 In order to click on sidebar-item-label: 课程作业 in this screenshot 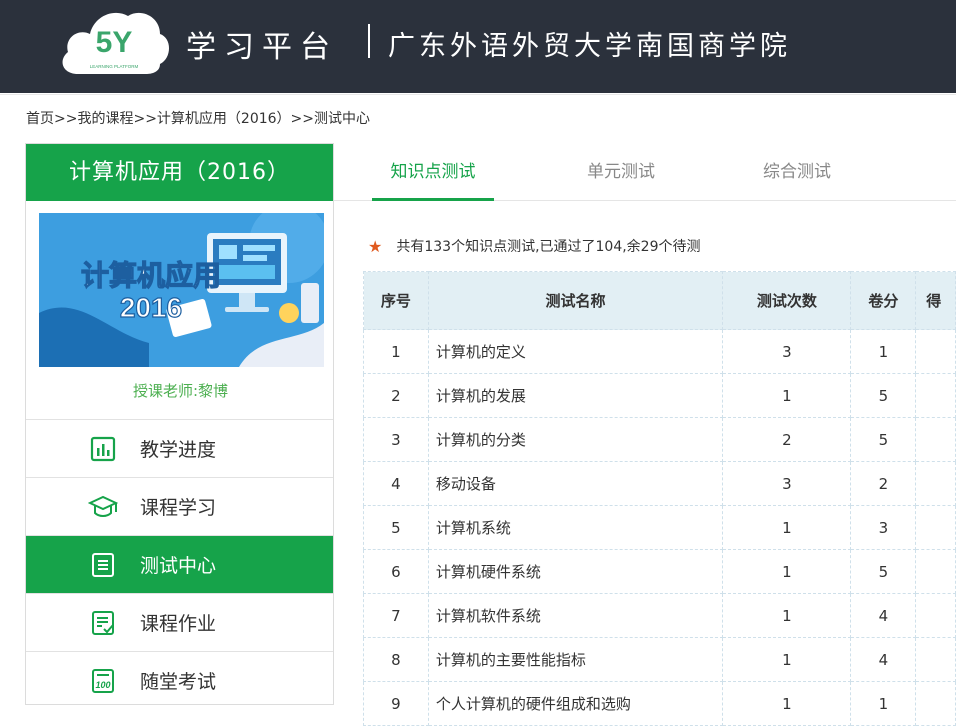, I will do `click(178, 624)`.